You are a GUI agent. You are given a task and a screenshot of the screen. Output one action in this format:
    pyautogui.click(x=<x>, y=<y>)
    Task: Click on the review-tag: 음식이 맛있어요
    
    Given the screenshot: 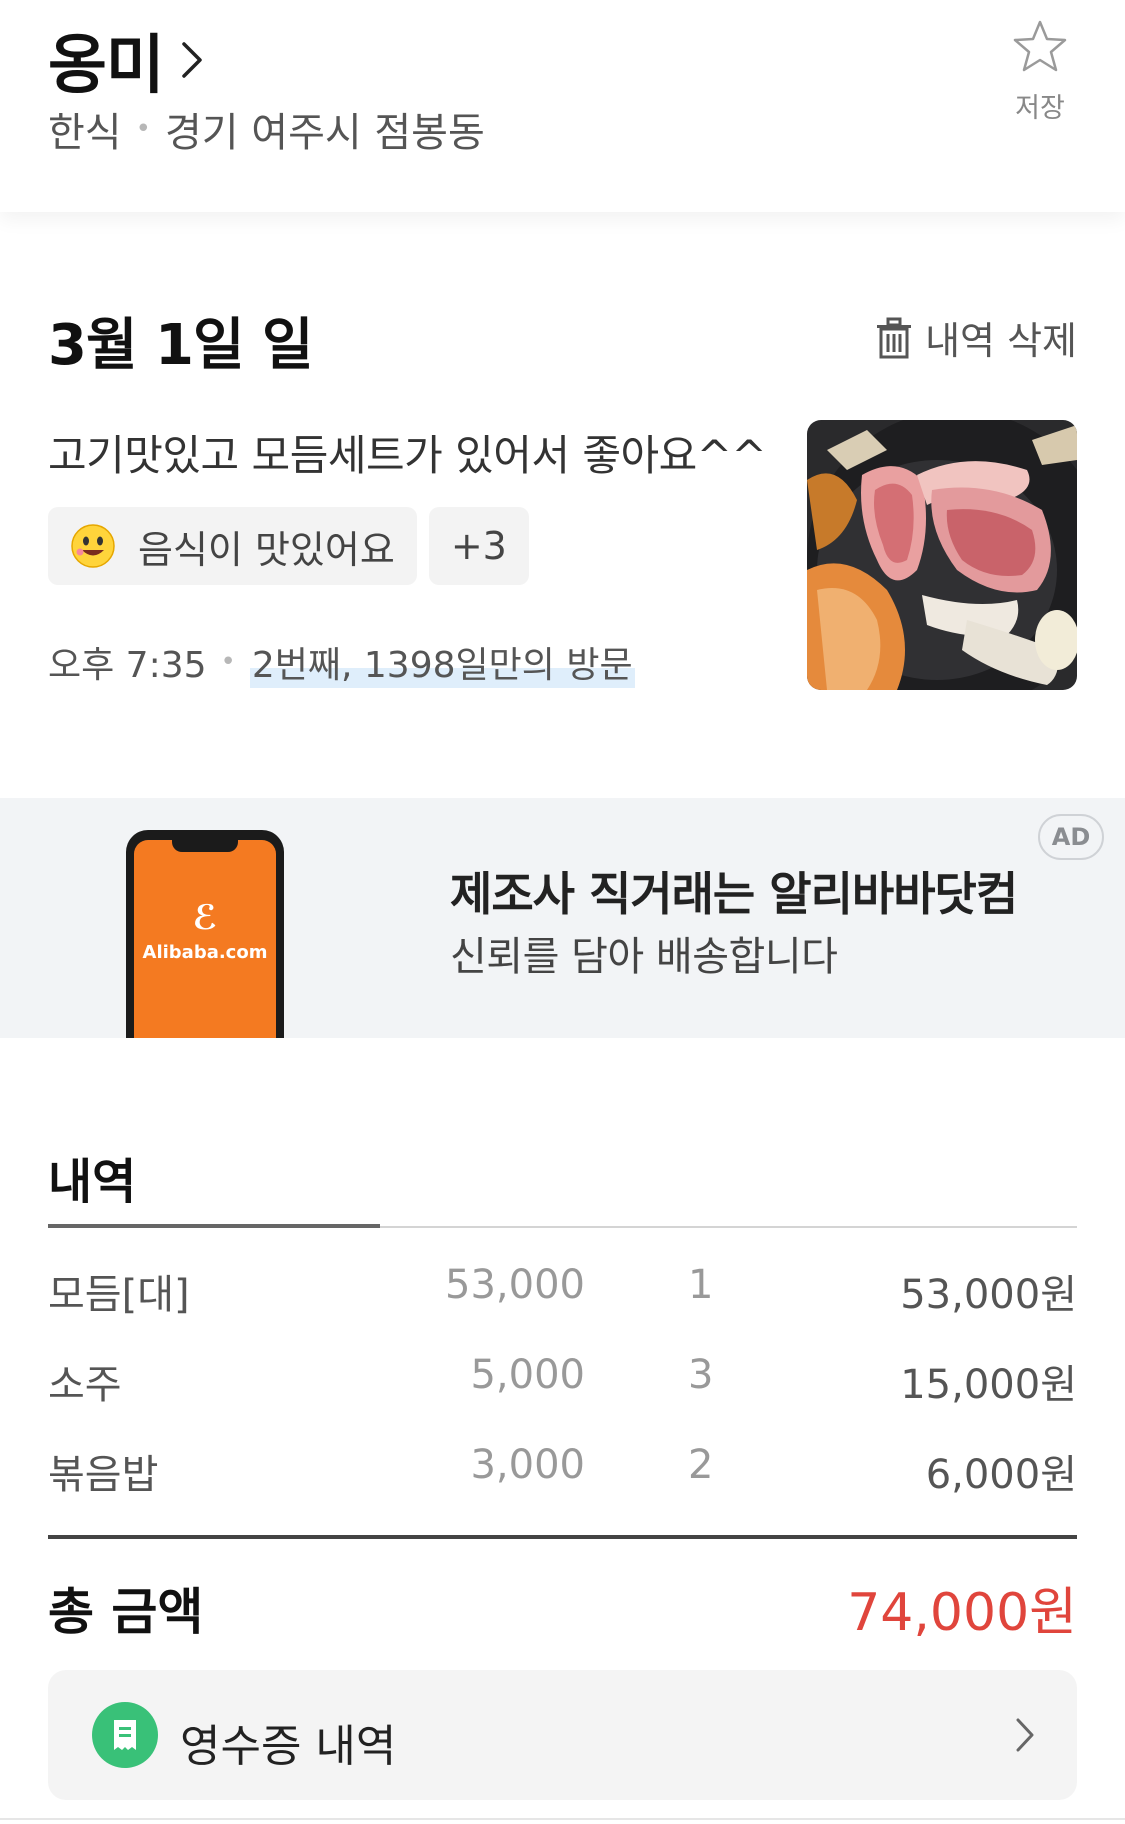 What is the action you would take?
    pyautogui.click(x=232, y=546)
    